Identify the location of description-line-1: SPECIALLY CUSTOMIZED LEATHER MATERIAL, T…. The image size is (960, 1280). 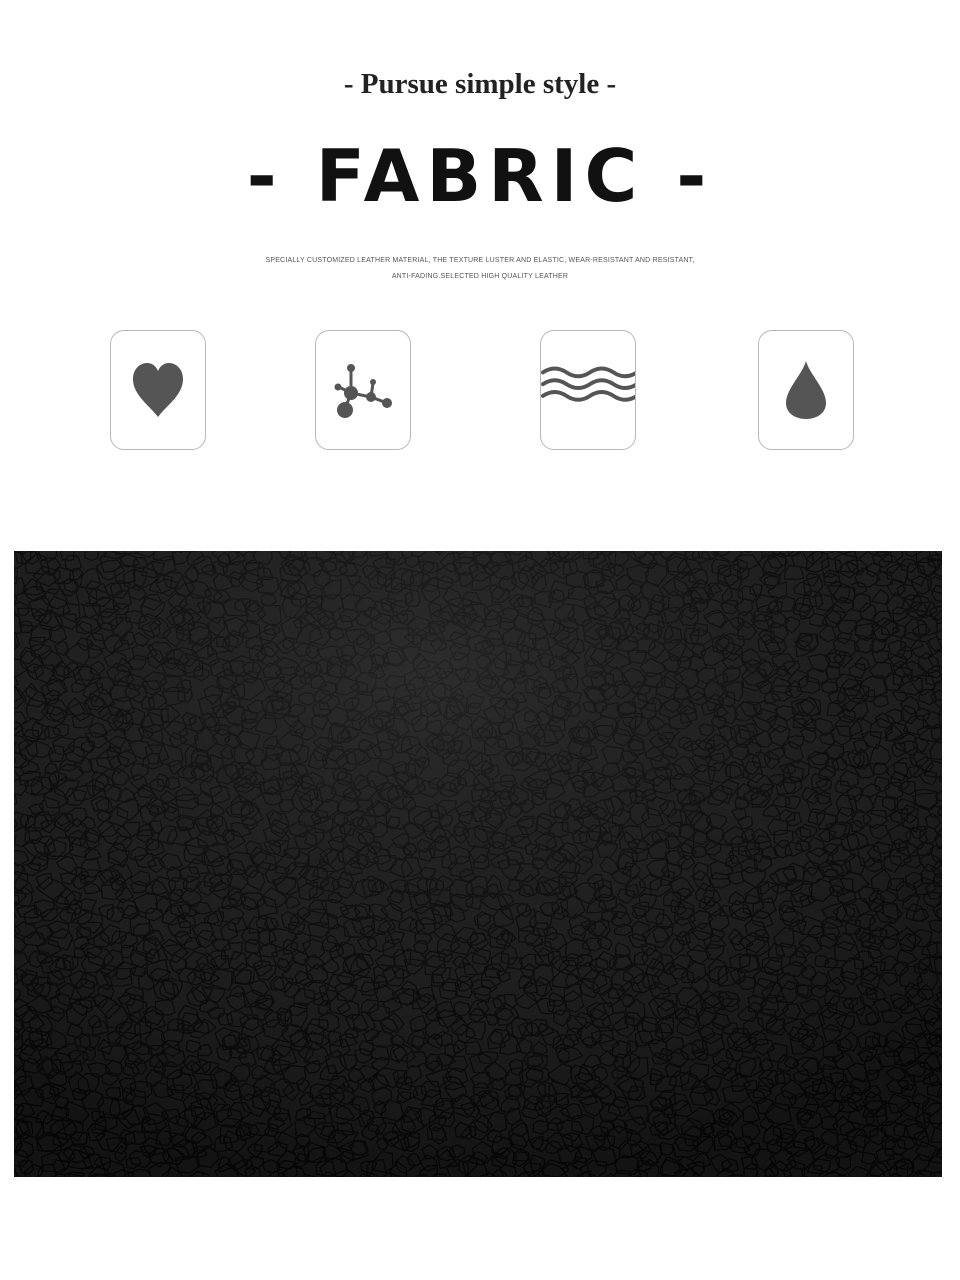
(480, 260).